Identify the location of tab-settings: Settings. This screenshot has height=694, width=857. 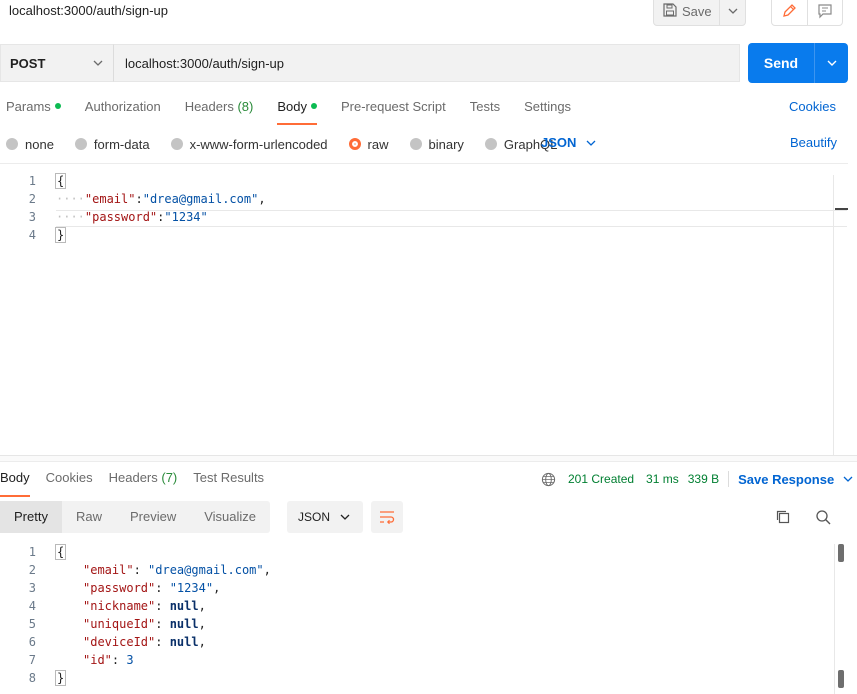
(547, 109).